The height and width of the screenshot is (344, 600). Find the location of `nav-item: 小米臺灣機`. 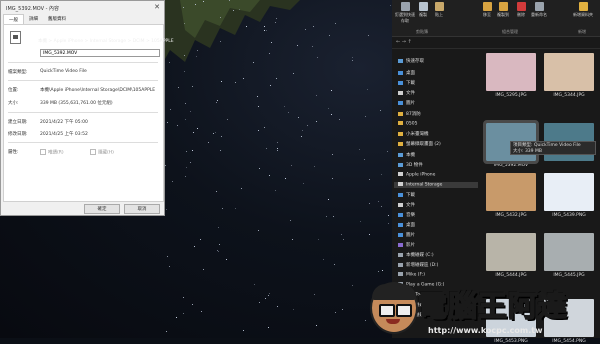

nav-item: 小米臺灣機 is located at coordinates (413, 134).